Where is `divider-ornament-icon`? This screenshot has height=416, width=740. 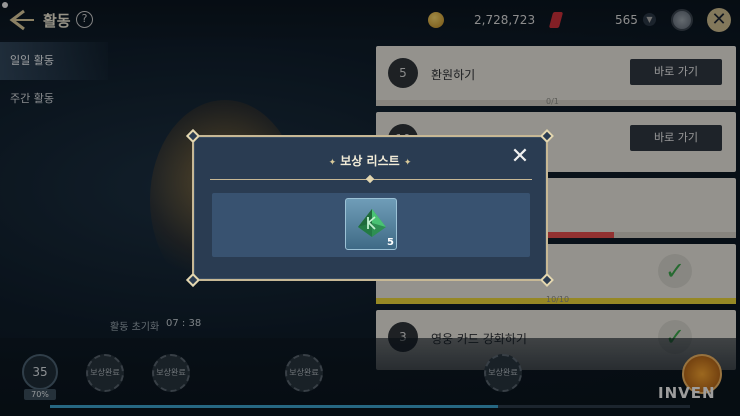
divider-ornament-icon is located at coordinates (370, 179).